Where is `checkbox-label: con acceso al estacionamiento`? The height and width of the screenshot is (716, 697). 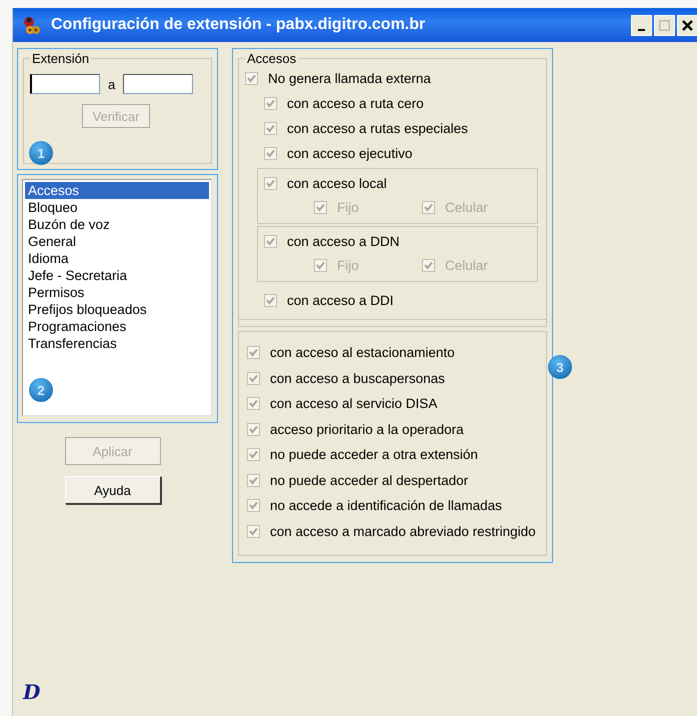
checkbox-label: con acceso al estacionamiento is located at coordinates (362, 352).